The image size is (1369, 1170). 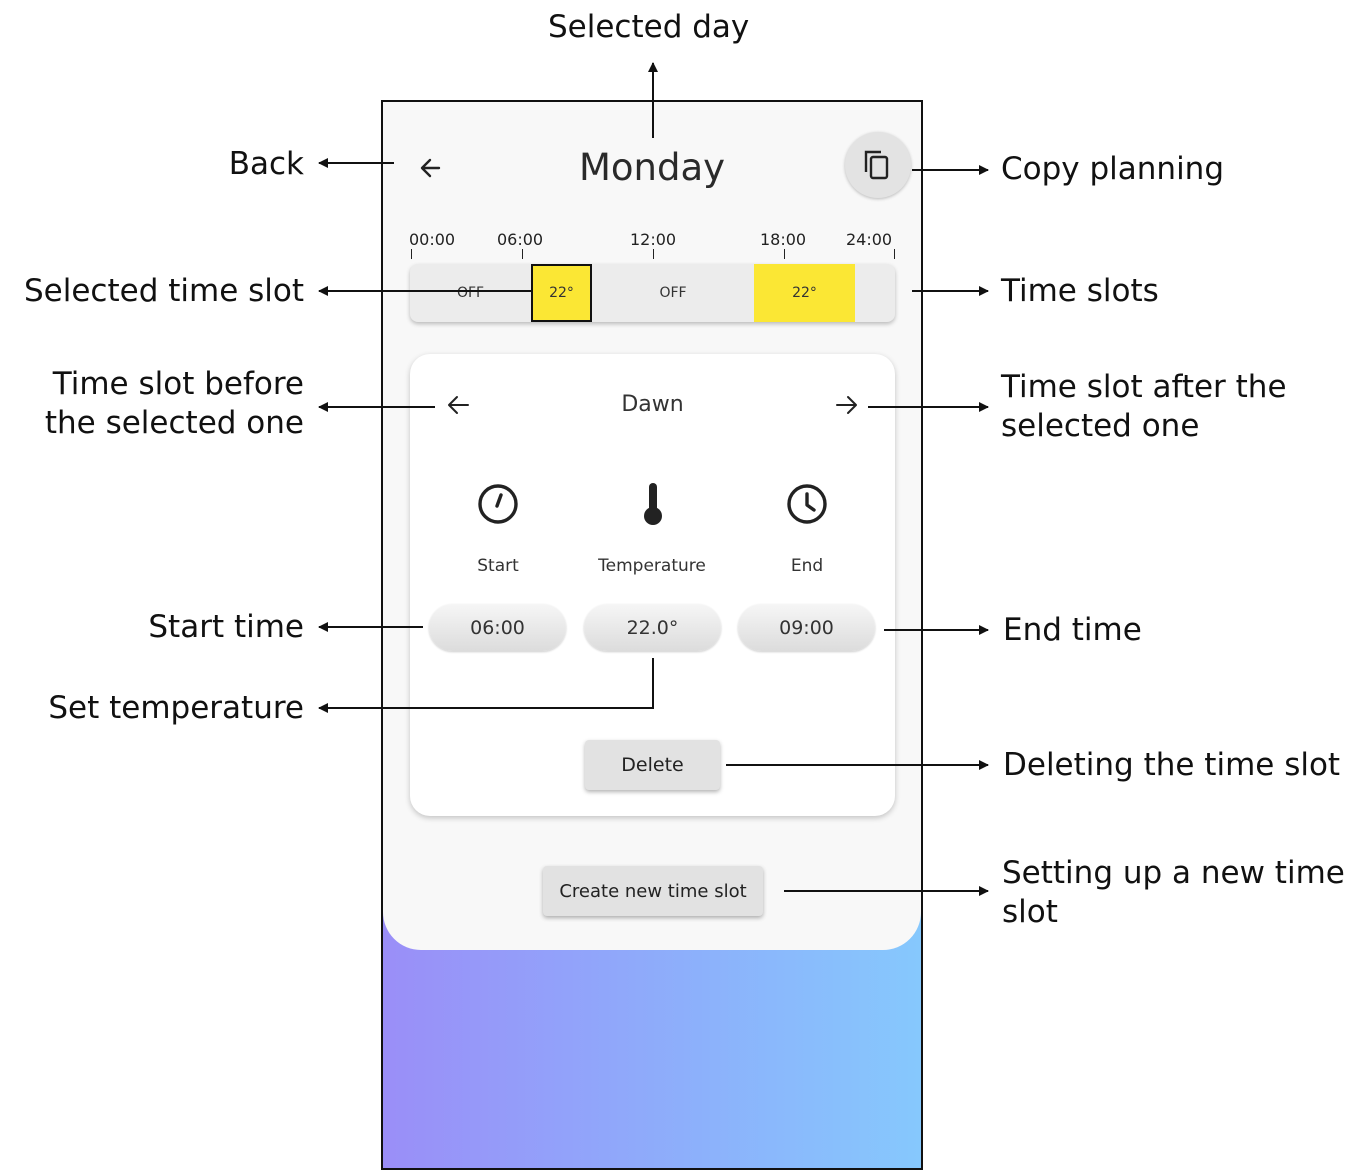 I want to click on arrow-set-temperature, so click(x=486, y=685).